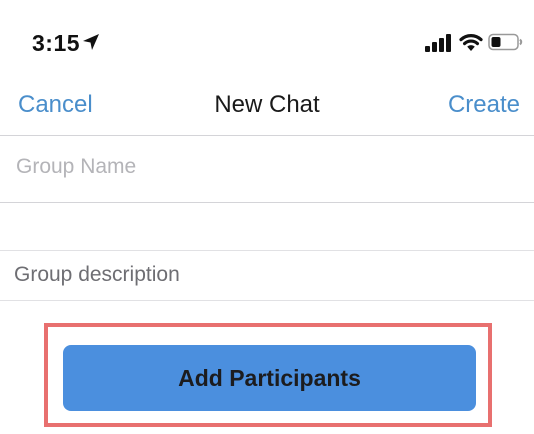 Image resolution: width=534 pixels, height=434 pixels. Describe the element at coordinates (269, 378) in the screenshot. I see `add-participants-button: Add Participants` at that location.